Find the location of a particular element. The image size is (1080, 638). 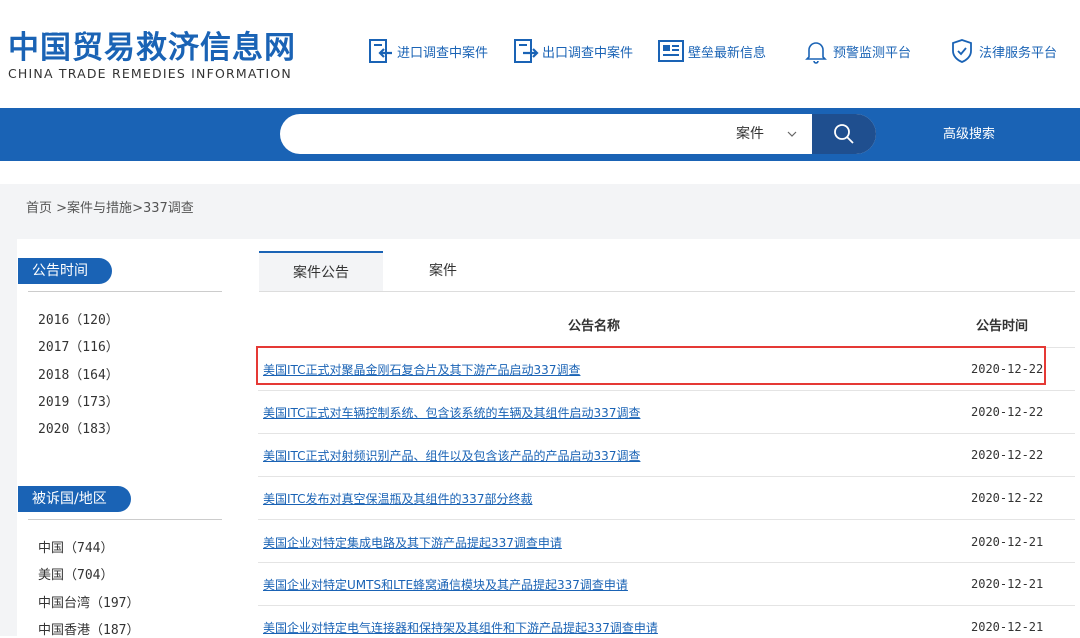

table-row-title: 美国ITC正式对射频识别产品、组件以及包含该产品的产品启动337调查 is located at coordinates (451, 455).